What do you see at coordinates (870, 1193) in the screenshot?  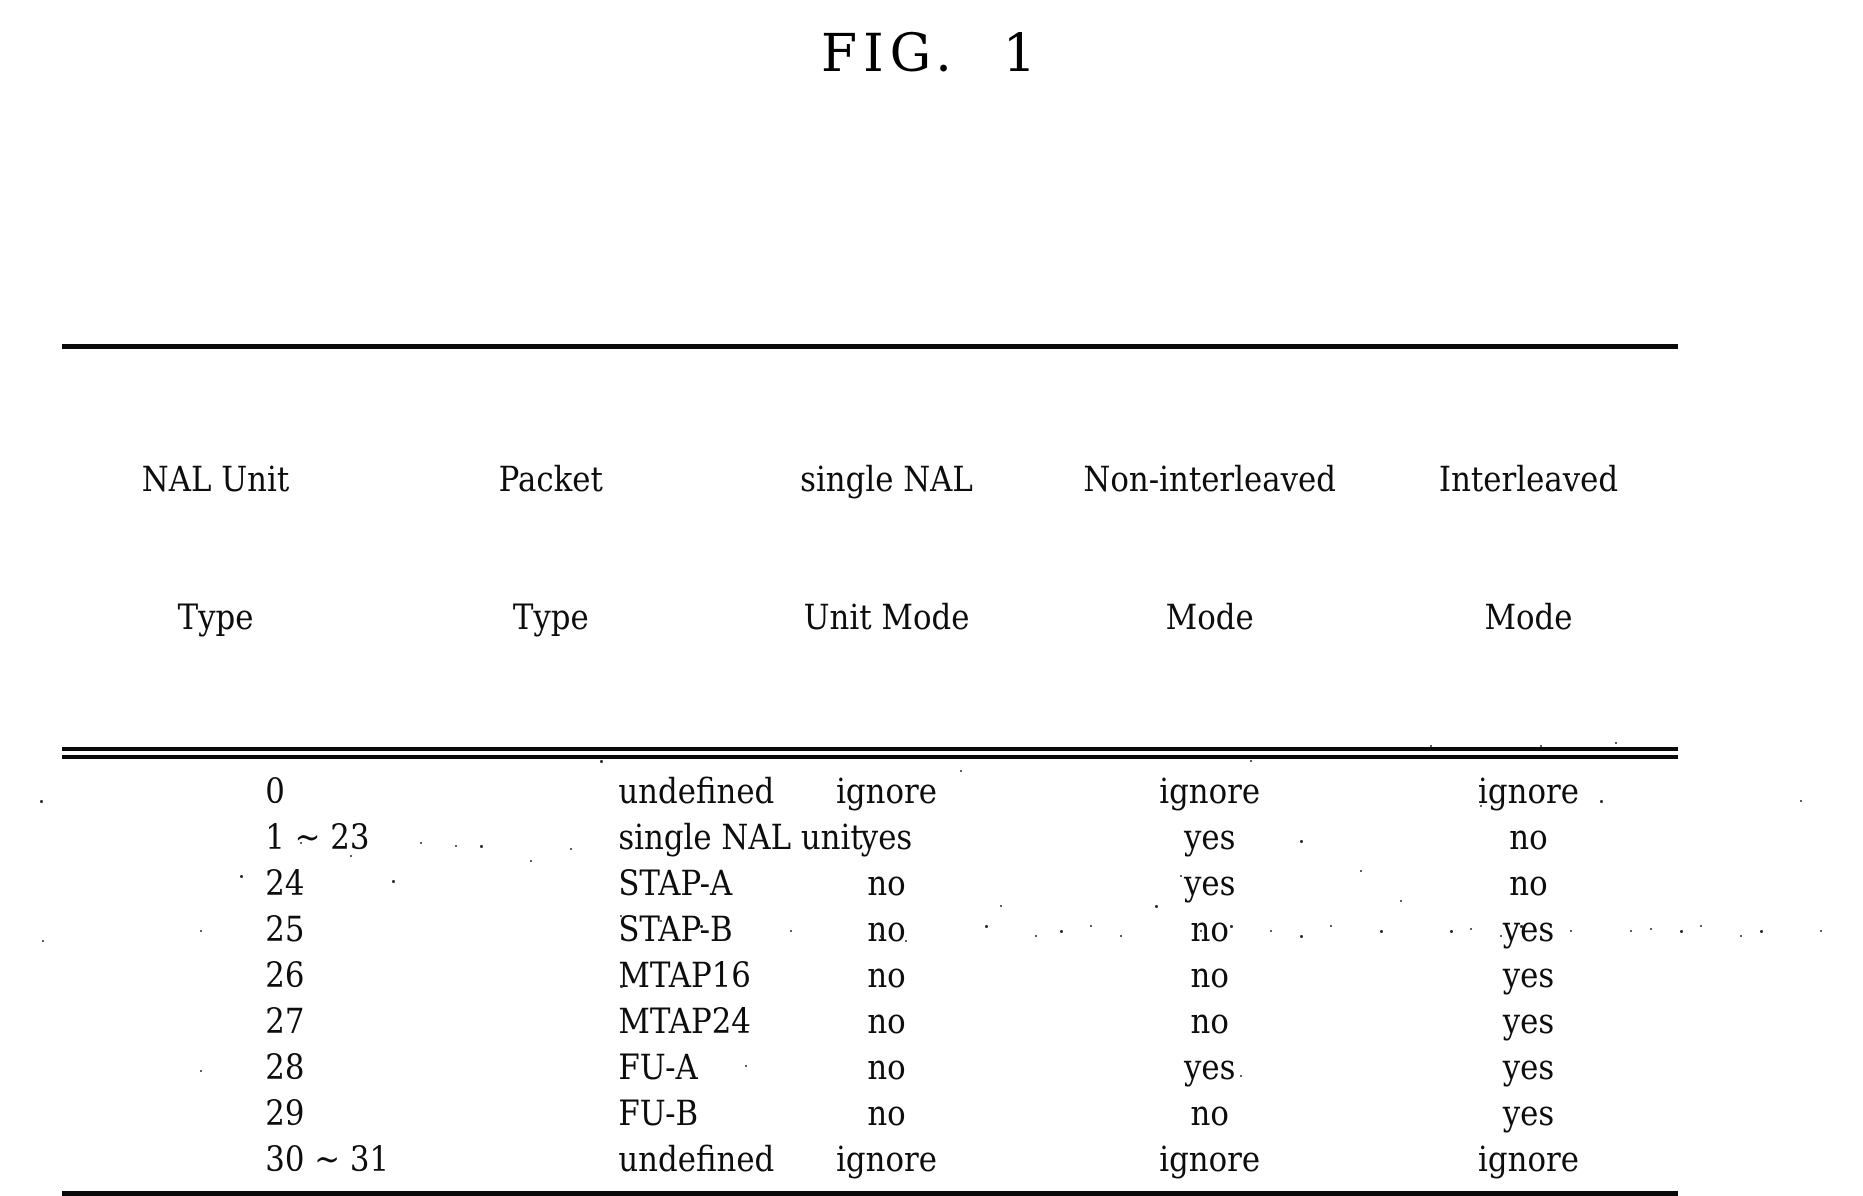 I see `table-bottom-rule` at bounding box center [870, 1193].